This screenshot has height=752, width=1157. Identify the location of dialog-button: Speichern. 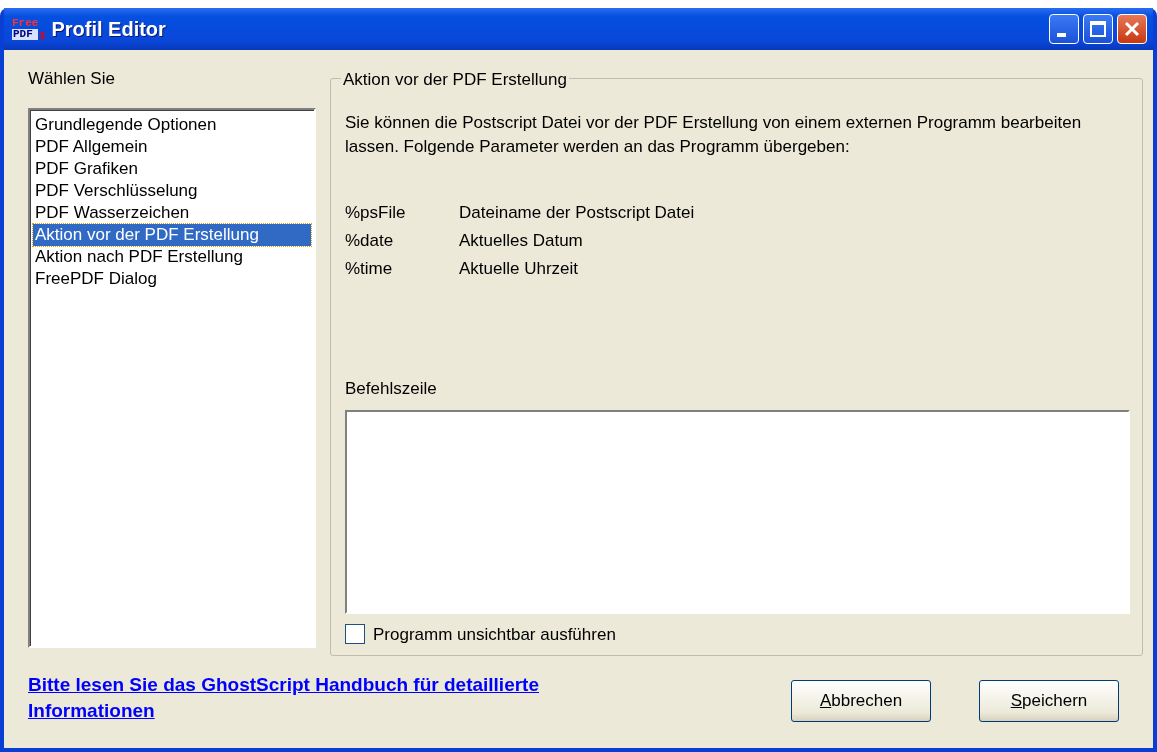
(1049, 701).